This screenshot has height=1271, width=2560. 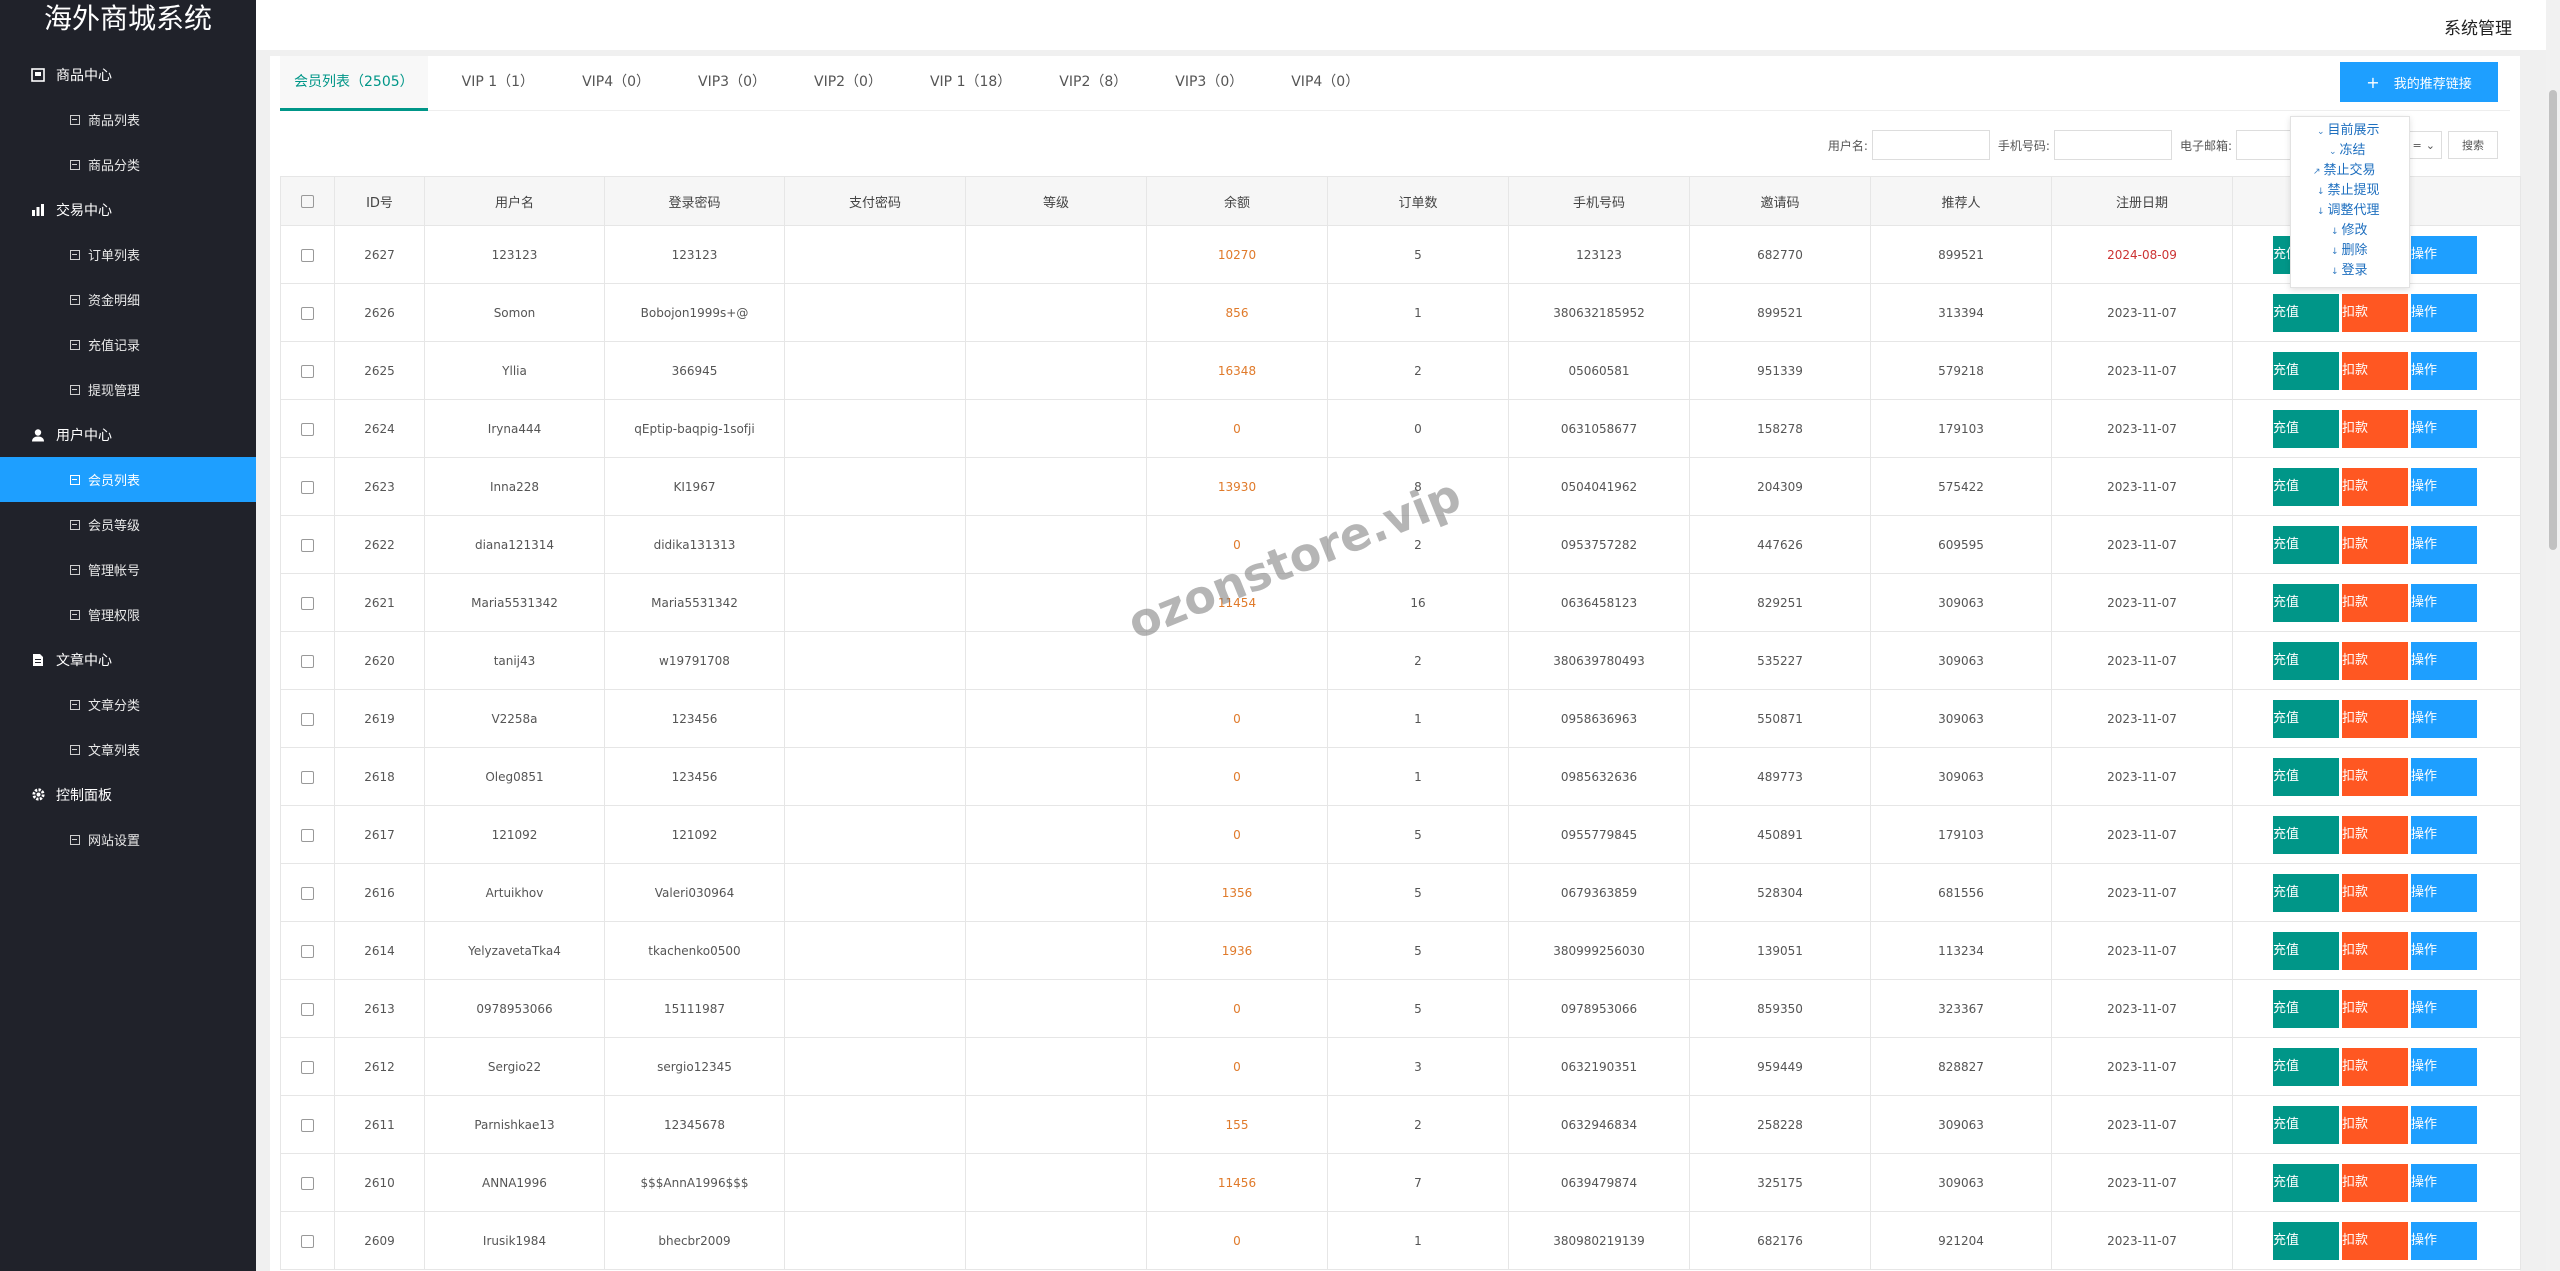 I want to click on tab-7: VIP3（0）, so click(x=1209, y=83).